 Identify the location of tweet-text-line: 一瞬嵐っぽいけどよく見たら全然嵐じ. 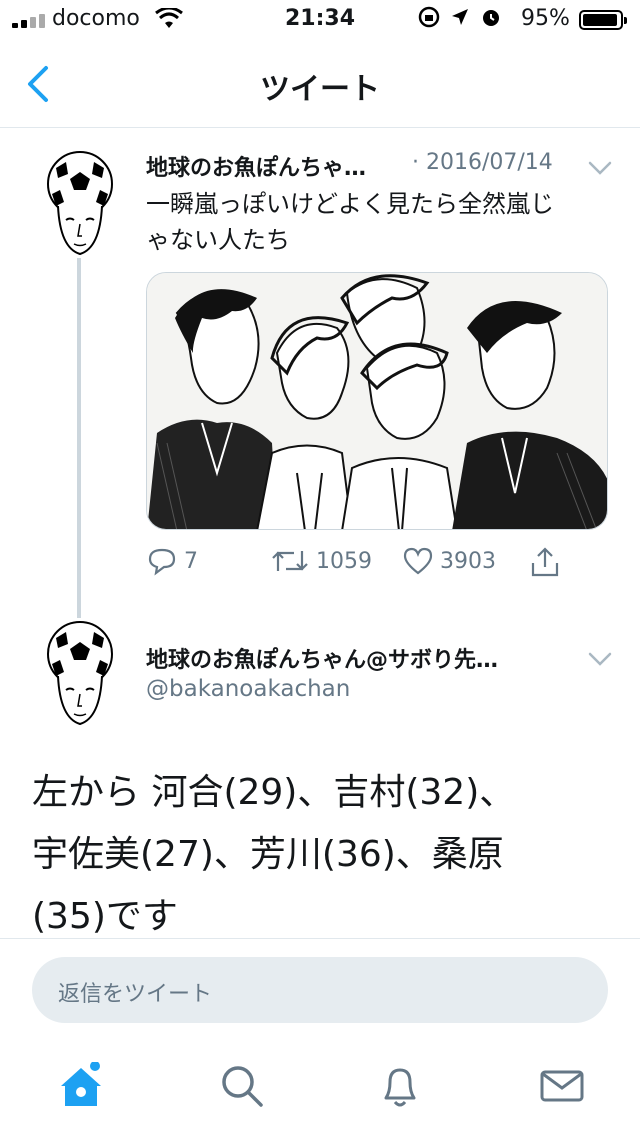
(350, 204).